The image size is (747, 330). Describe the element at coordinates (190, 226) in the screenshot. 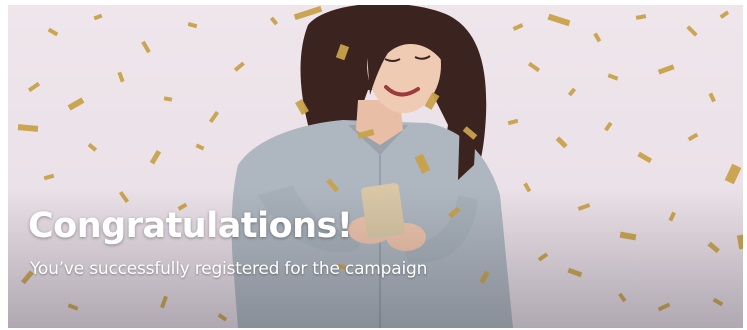

I see `congratulations-title: Congratulations!` at that location.